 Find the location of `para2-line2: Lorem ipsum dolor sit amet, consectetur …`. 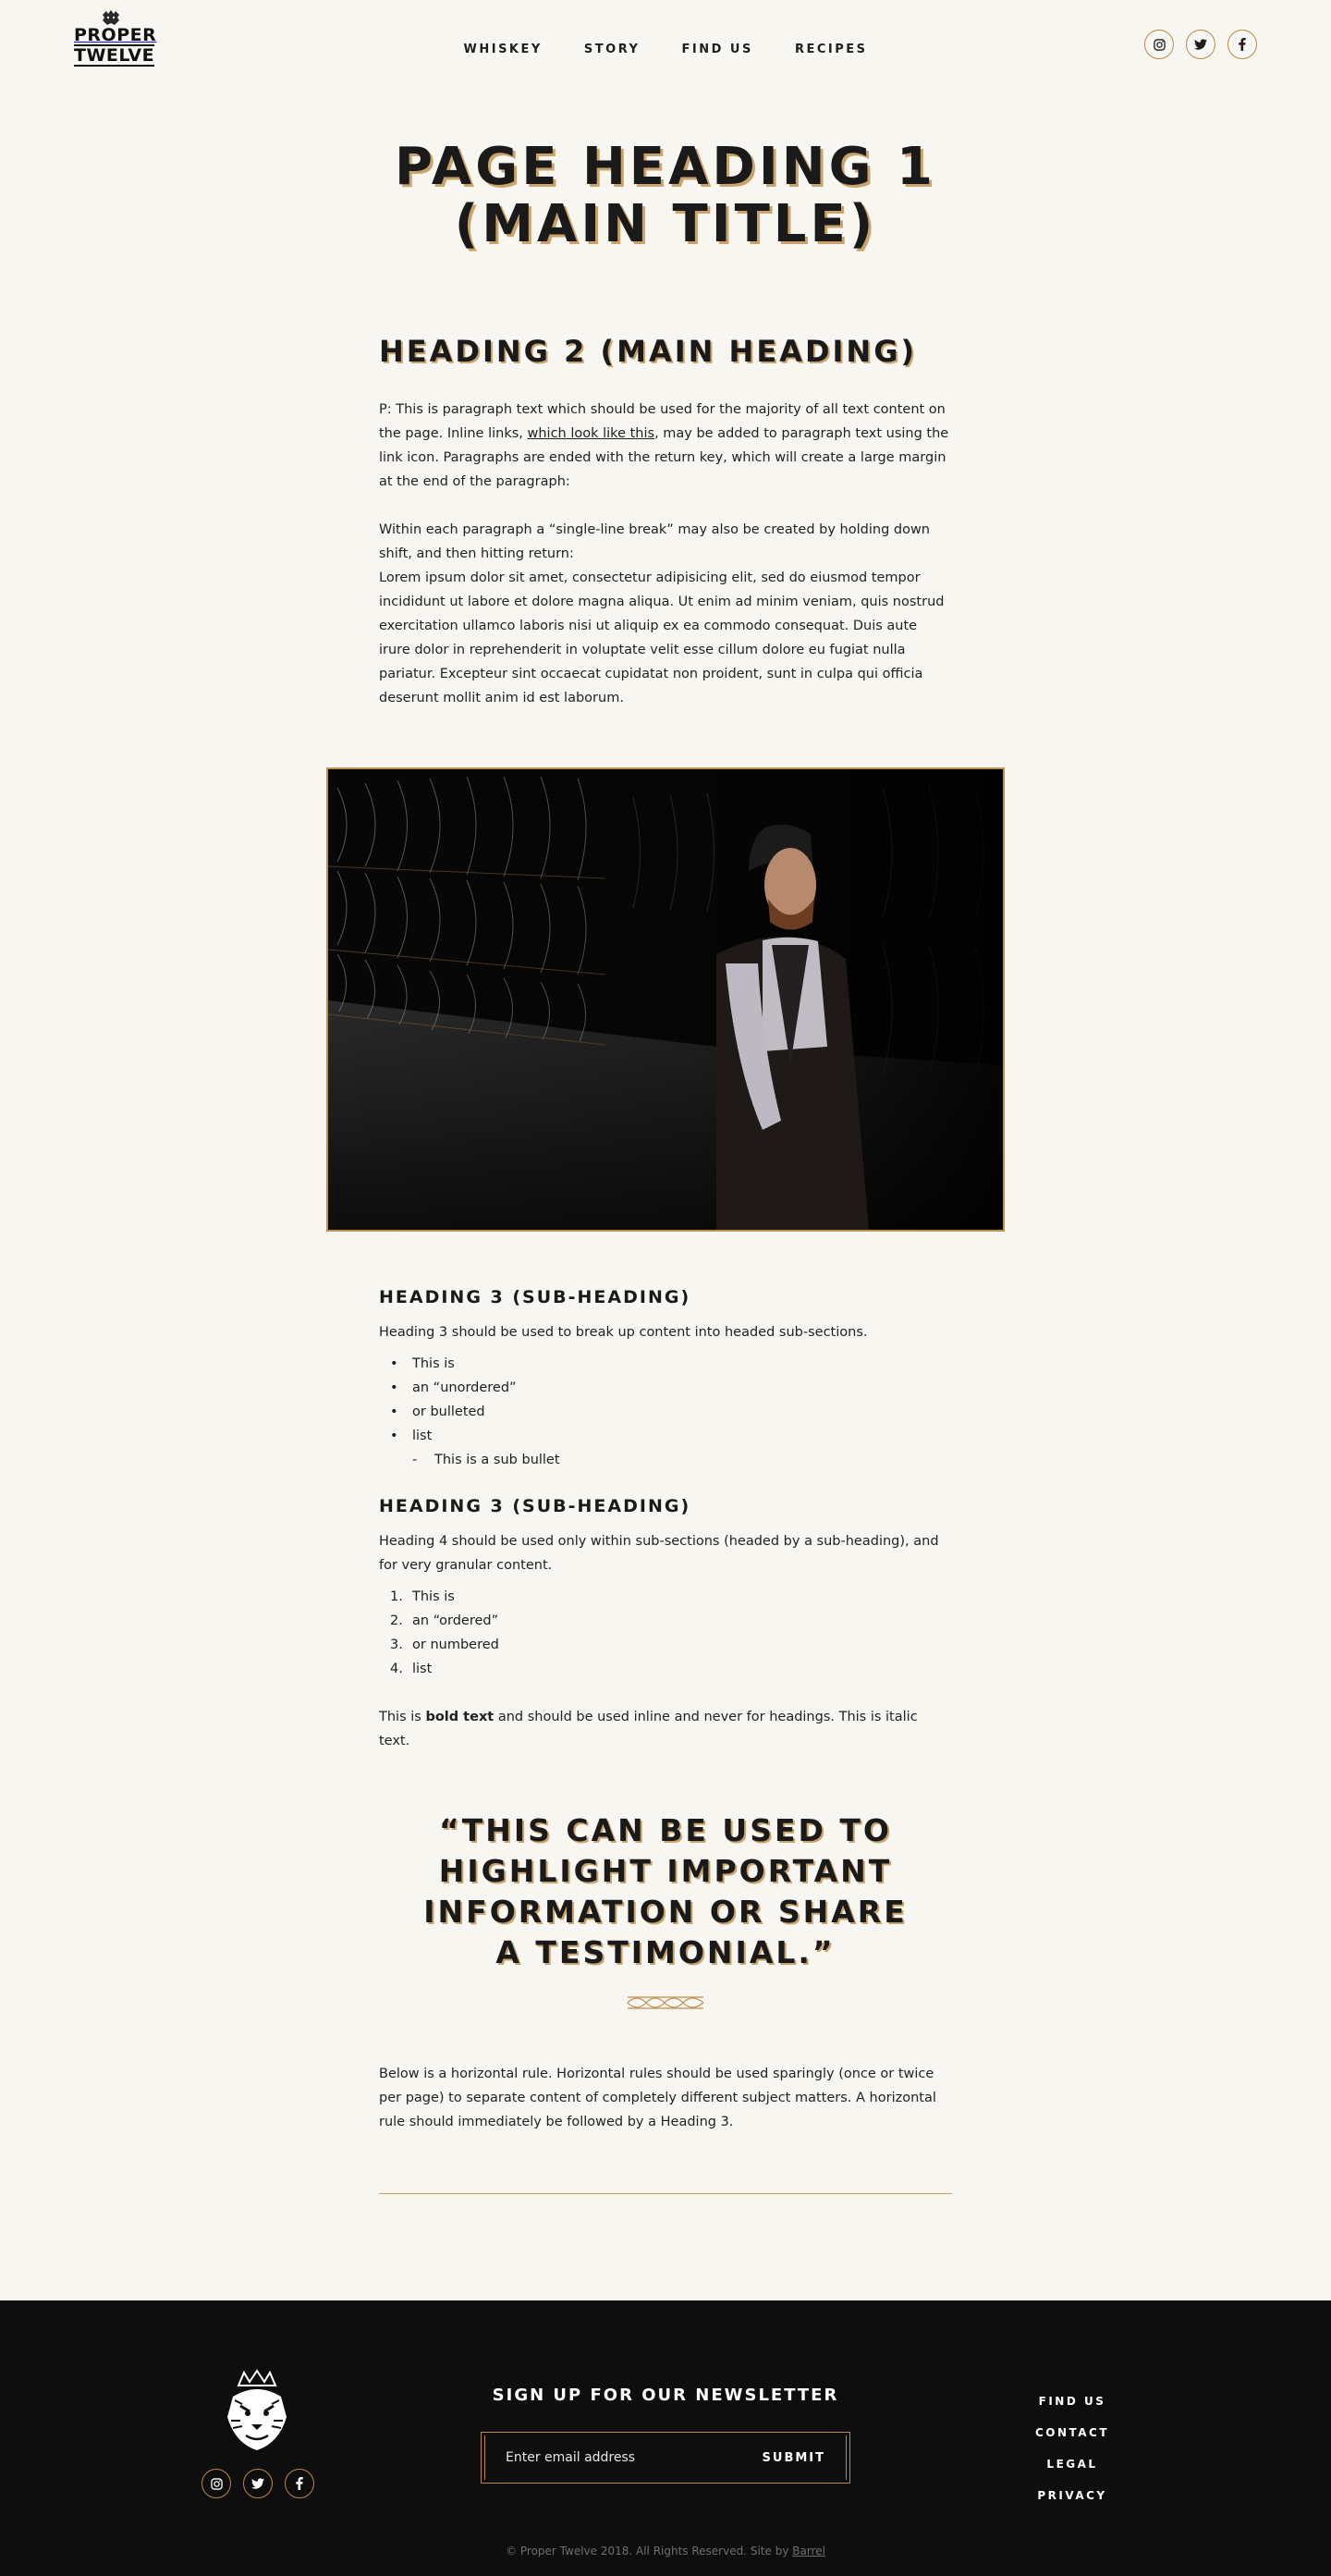

para2-line2: Lorem ipsum dolor sit amet, consectetur … is located at coordinates (662, 638).